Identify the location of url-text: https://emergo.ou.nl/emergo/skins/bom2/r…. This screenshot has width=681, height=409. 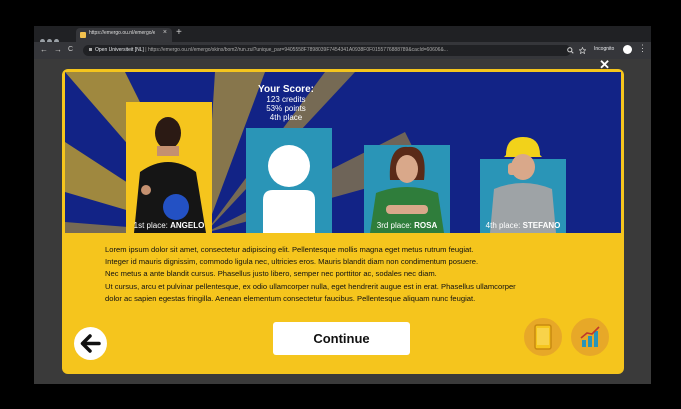
(298, 50).